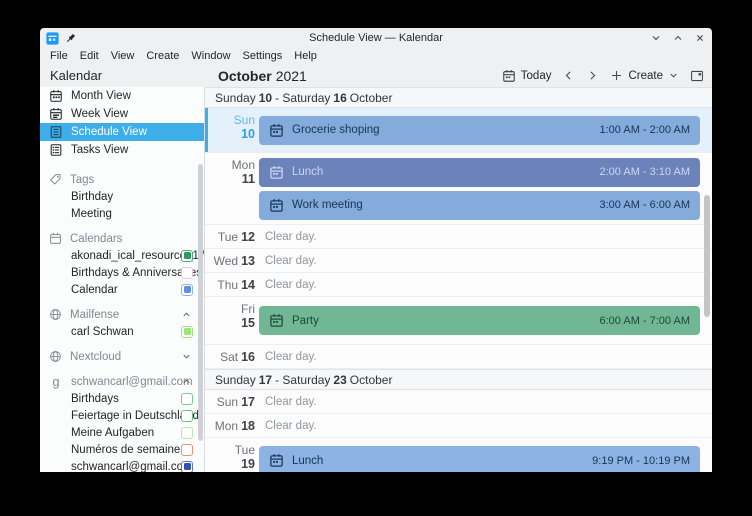  I want to click on calendar-item-calendar: Calendar, so click(122, 289).